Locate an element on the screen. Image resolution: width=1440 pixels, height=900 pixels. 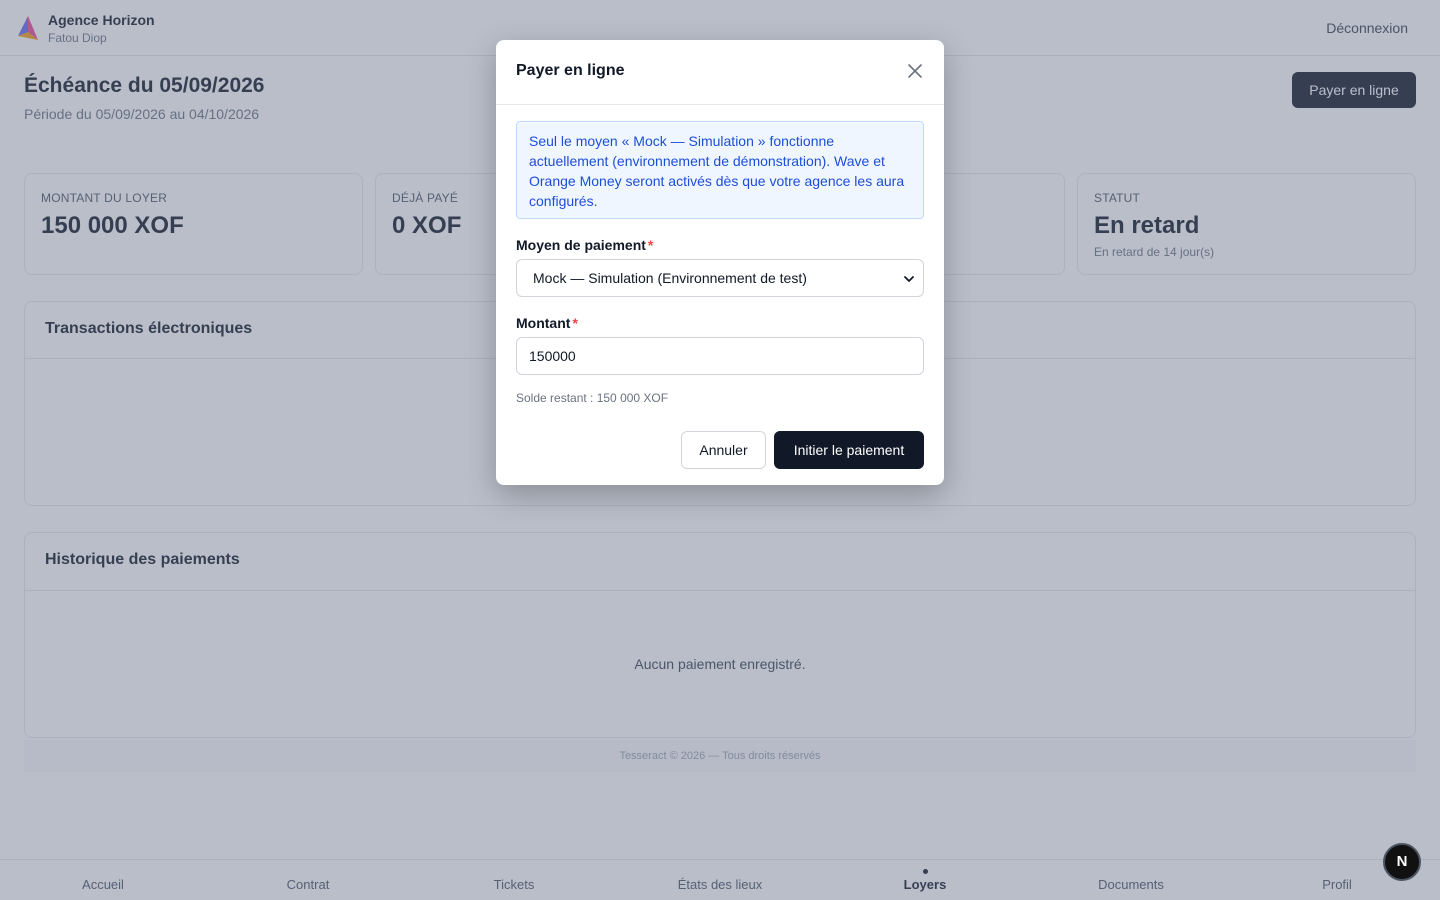
remaining-balance: Solde restant : 150 000 XOF is located at coordinates (592, 398).